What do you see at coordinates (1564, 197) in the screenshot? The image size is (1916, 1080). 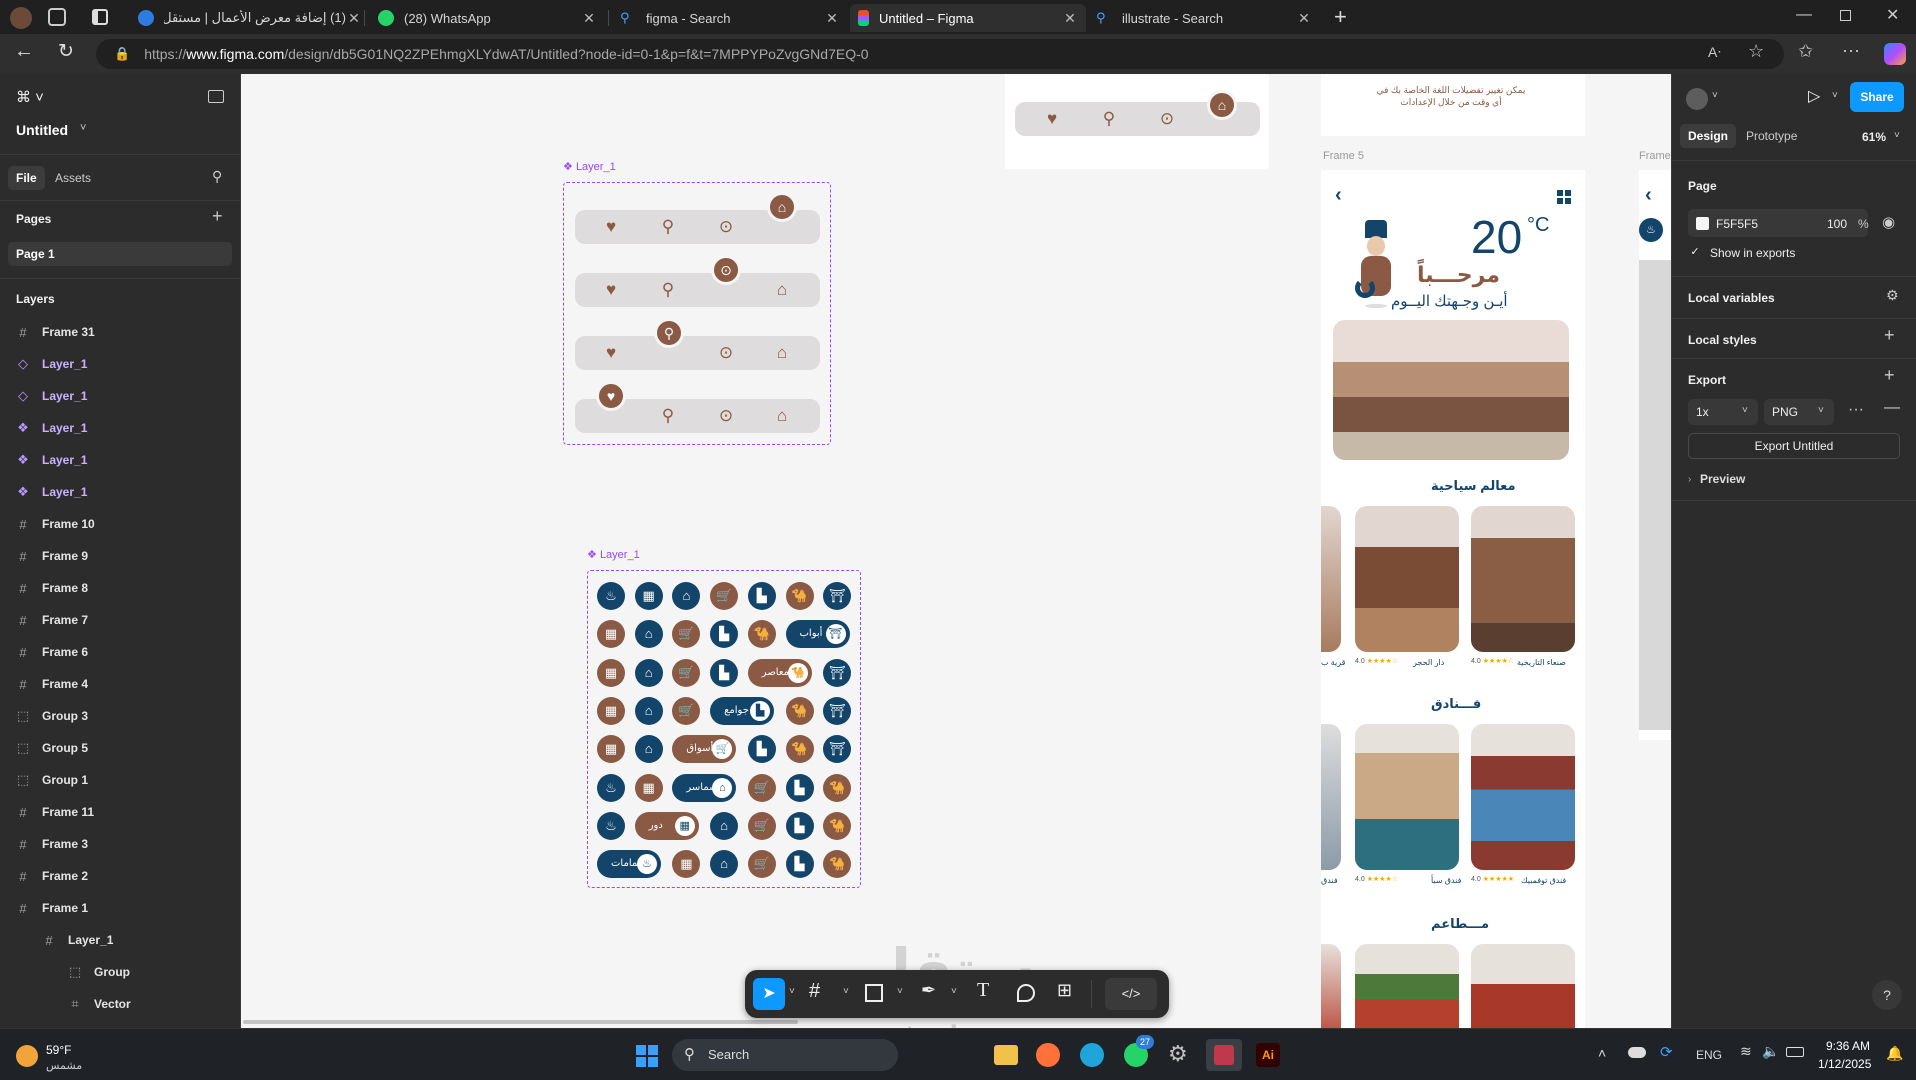 I see `grid-menu-icon` at bounding box center [1564, 197].